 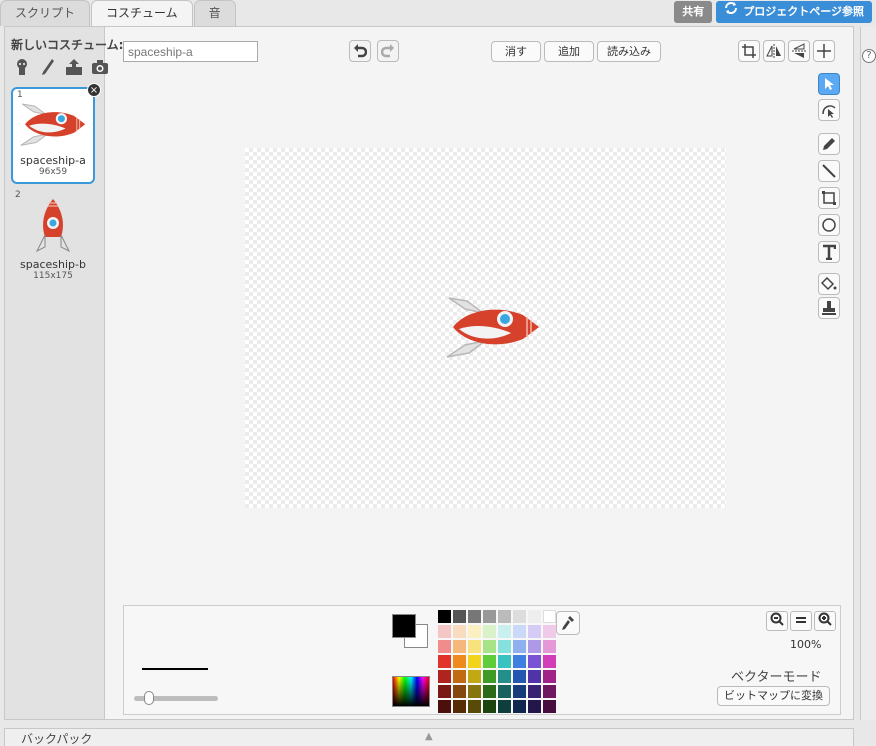 I want to click on costume-item-2: 2 spaceship-b 115x175, so click(x=53, y=236).